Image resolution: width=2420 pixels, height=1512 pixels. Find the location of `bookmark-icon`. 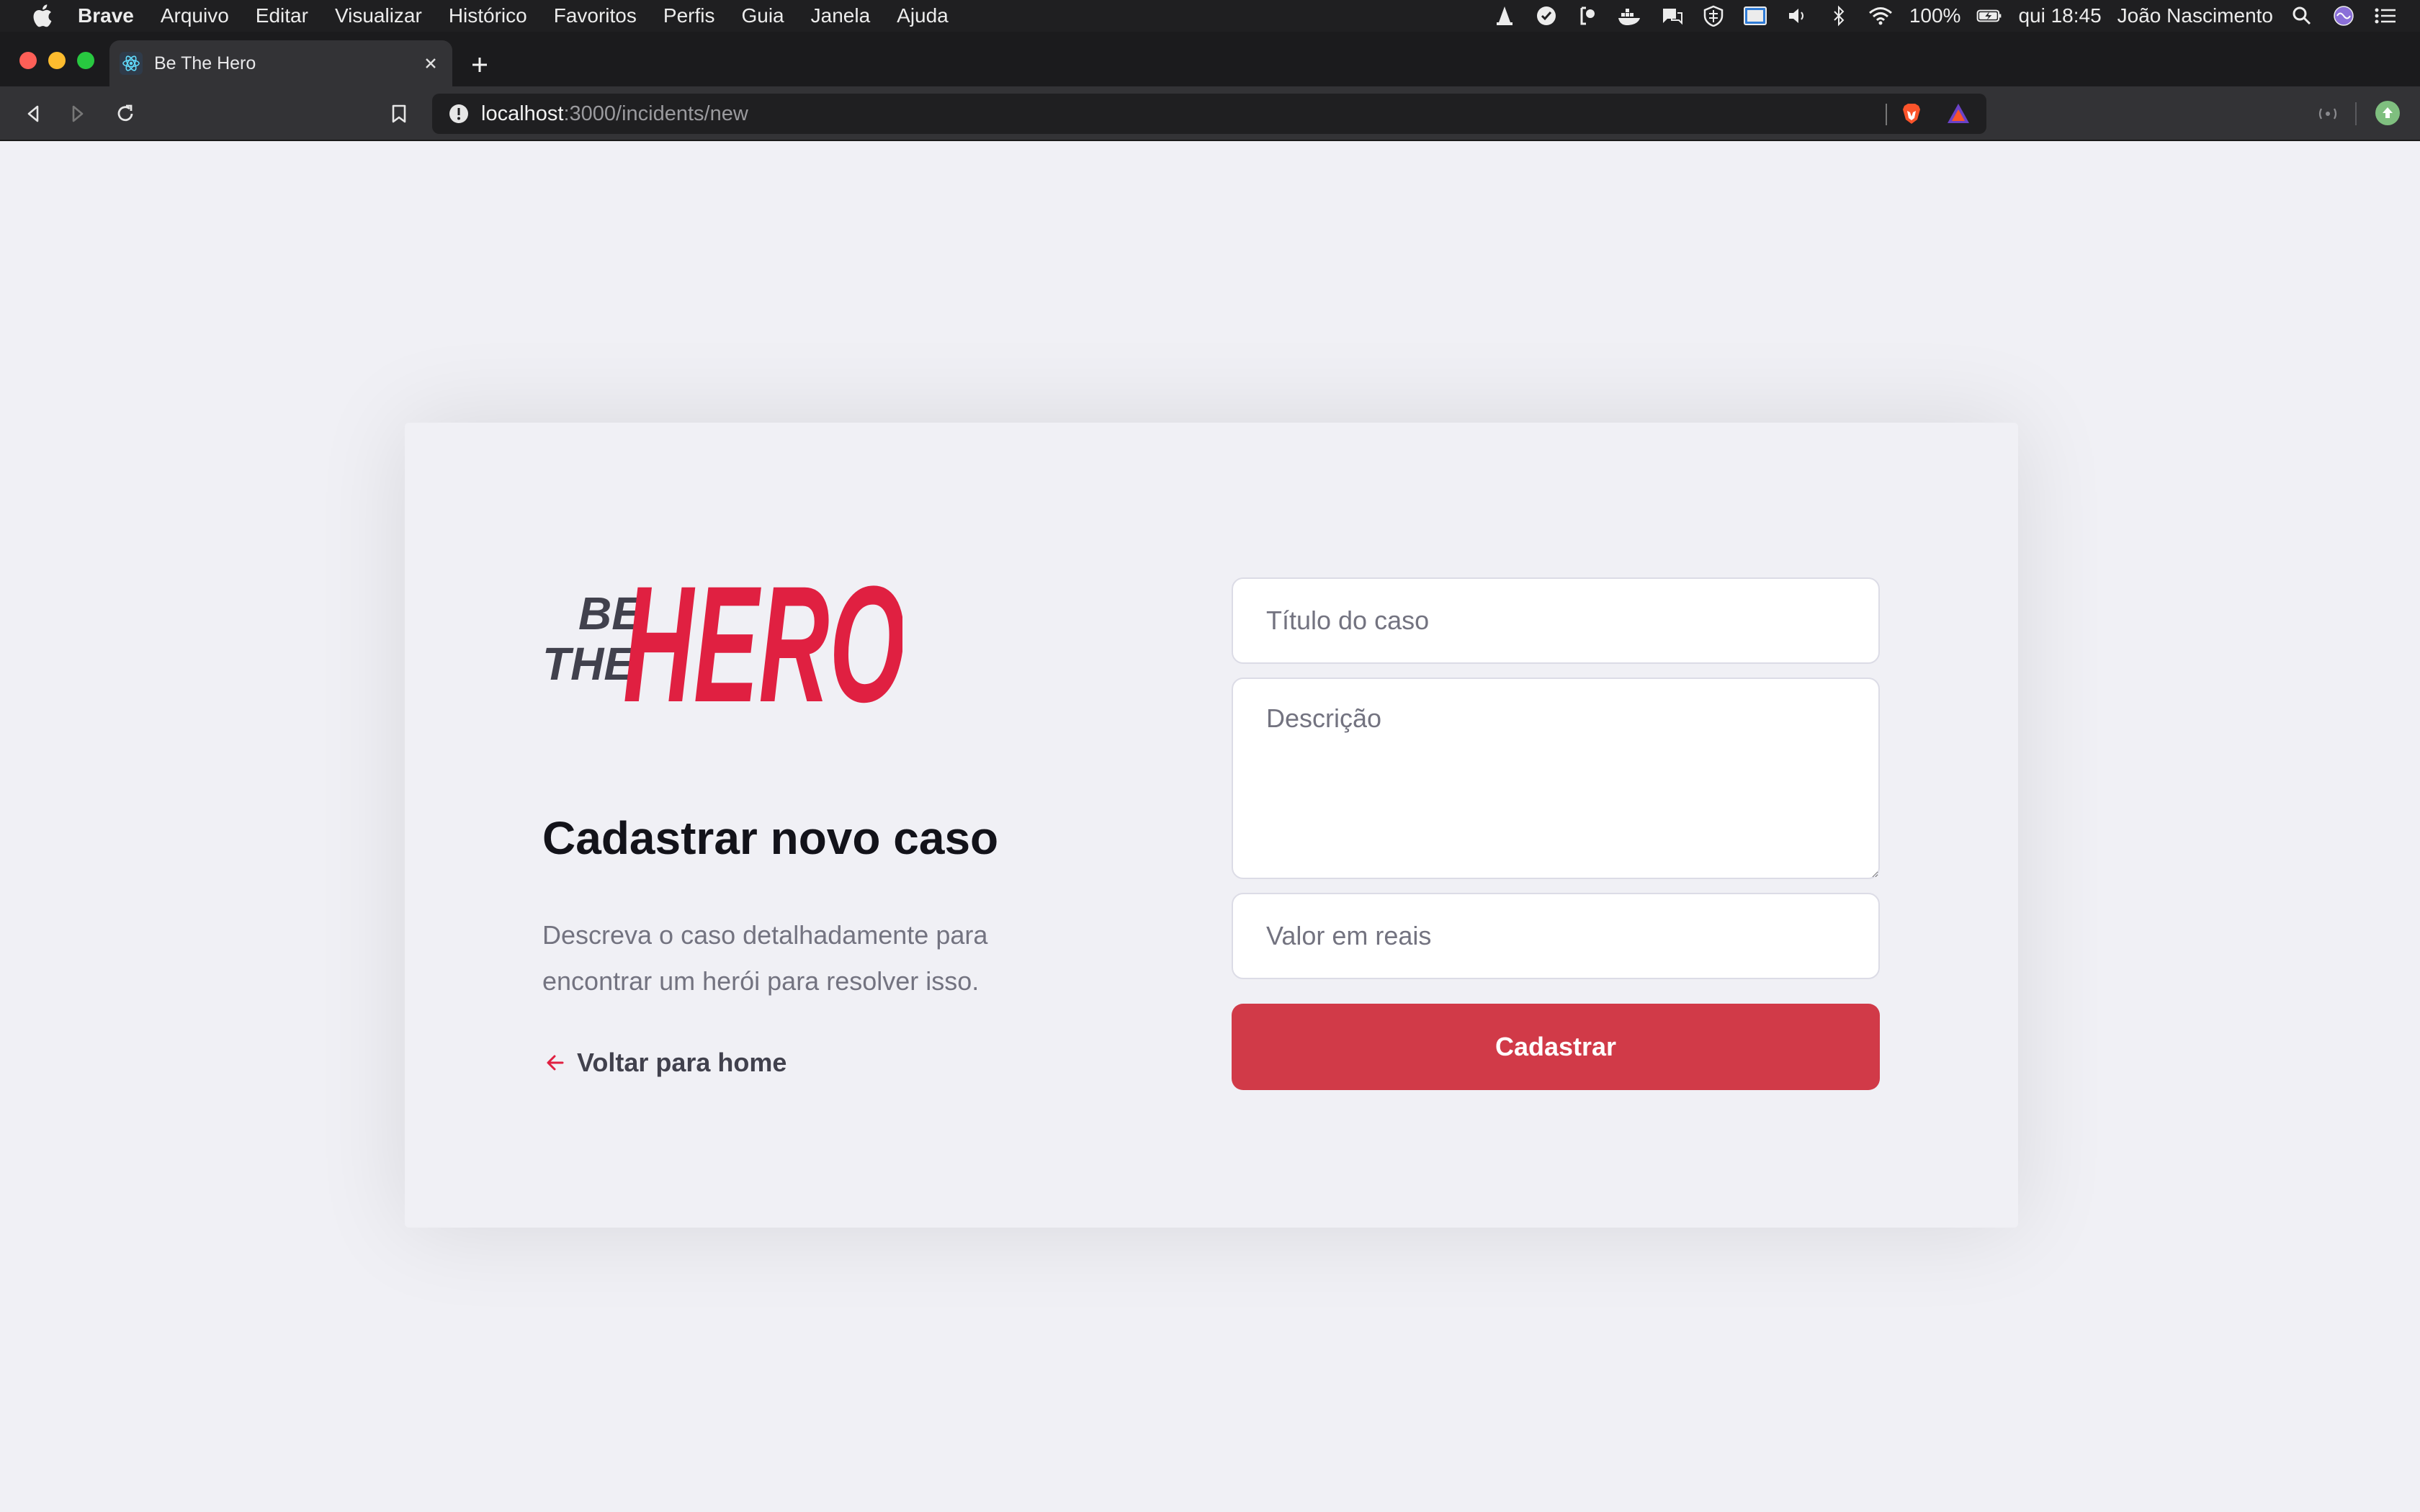

bookmark-icon is located at coordinates (399, 113).